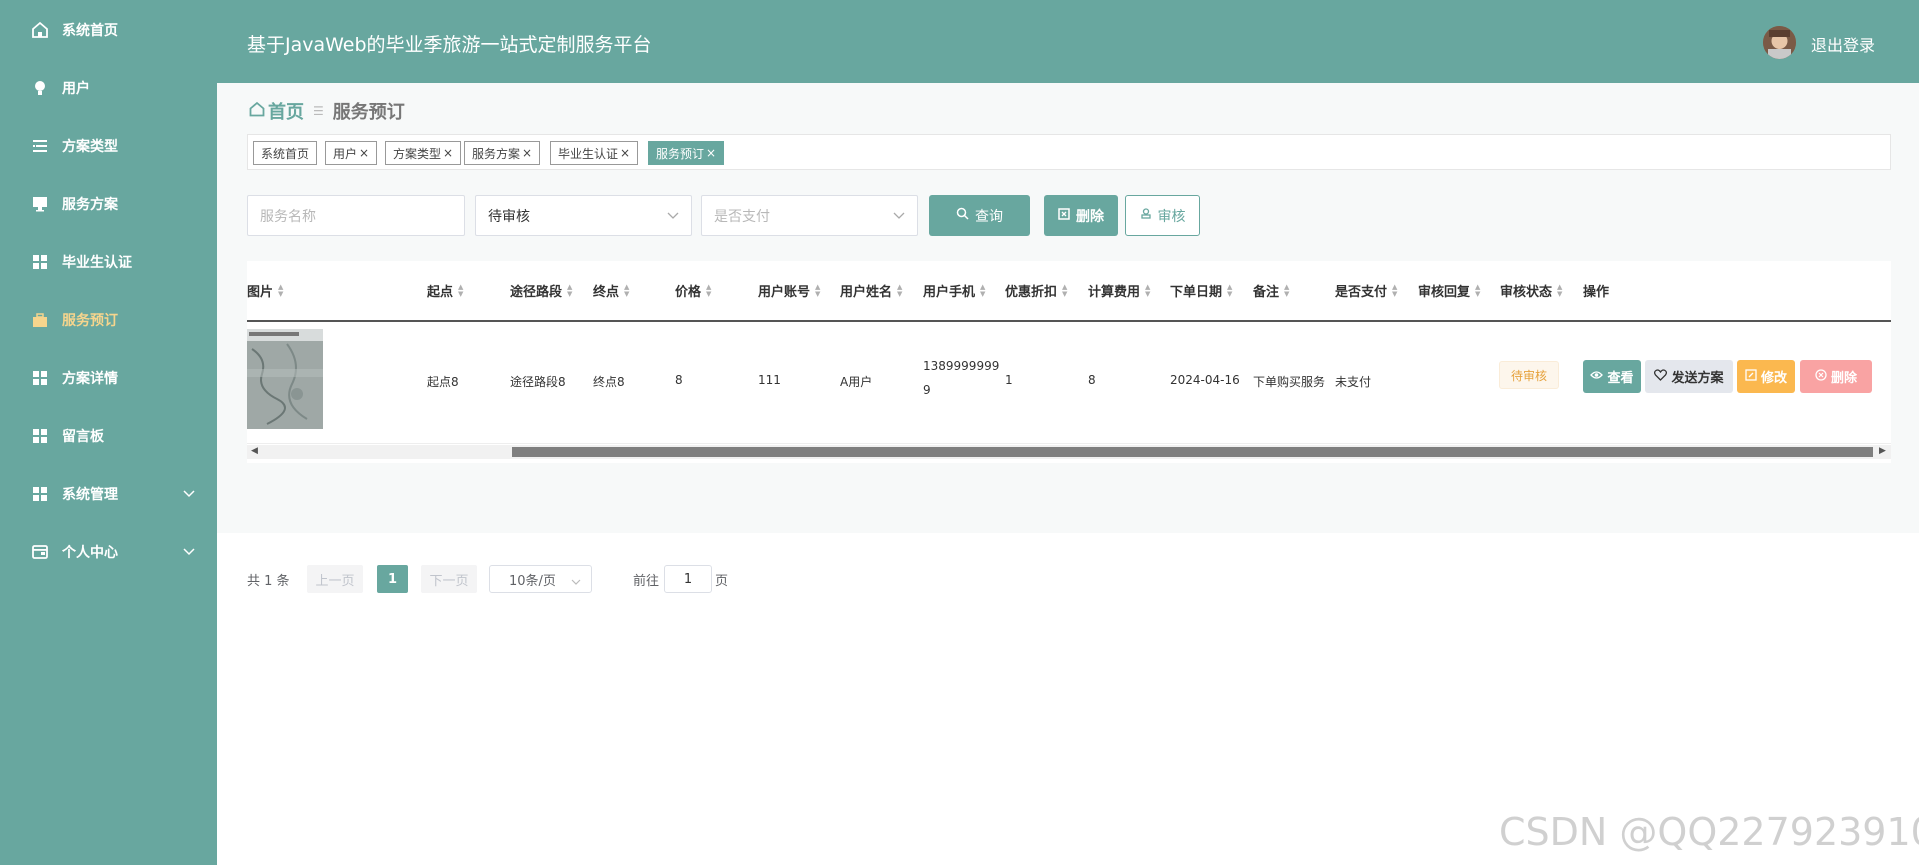 The height and width of the screenshot is (865, 1919). I want to click on delete-icon, so click(1064, 215).